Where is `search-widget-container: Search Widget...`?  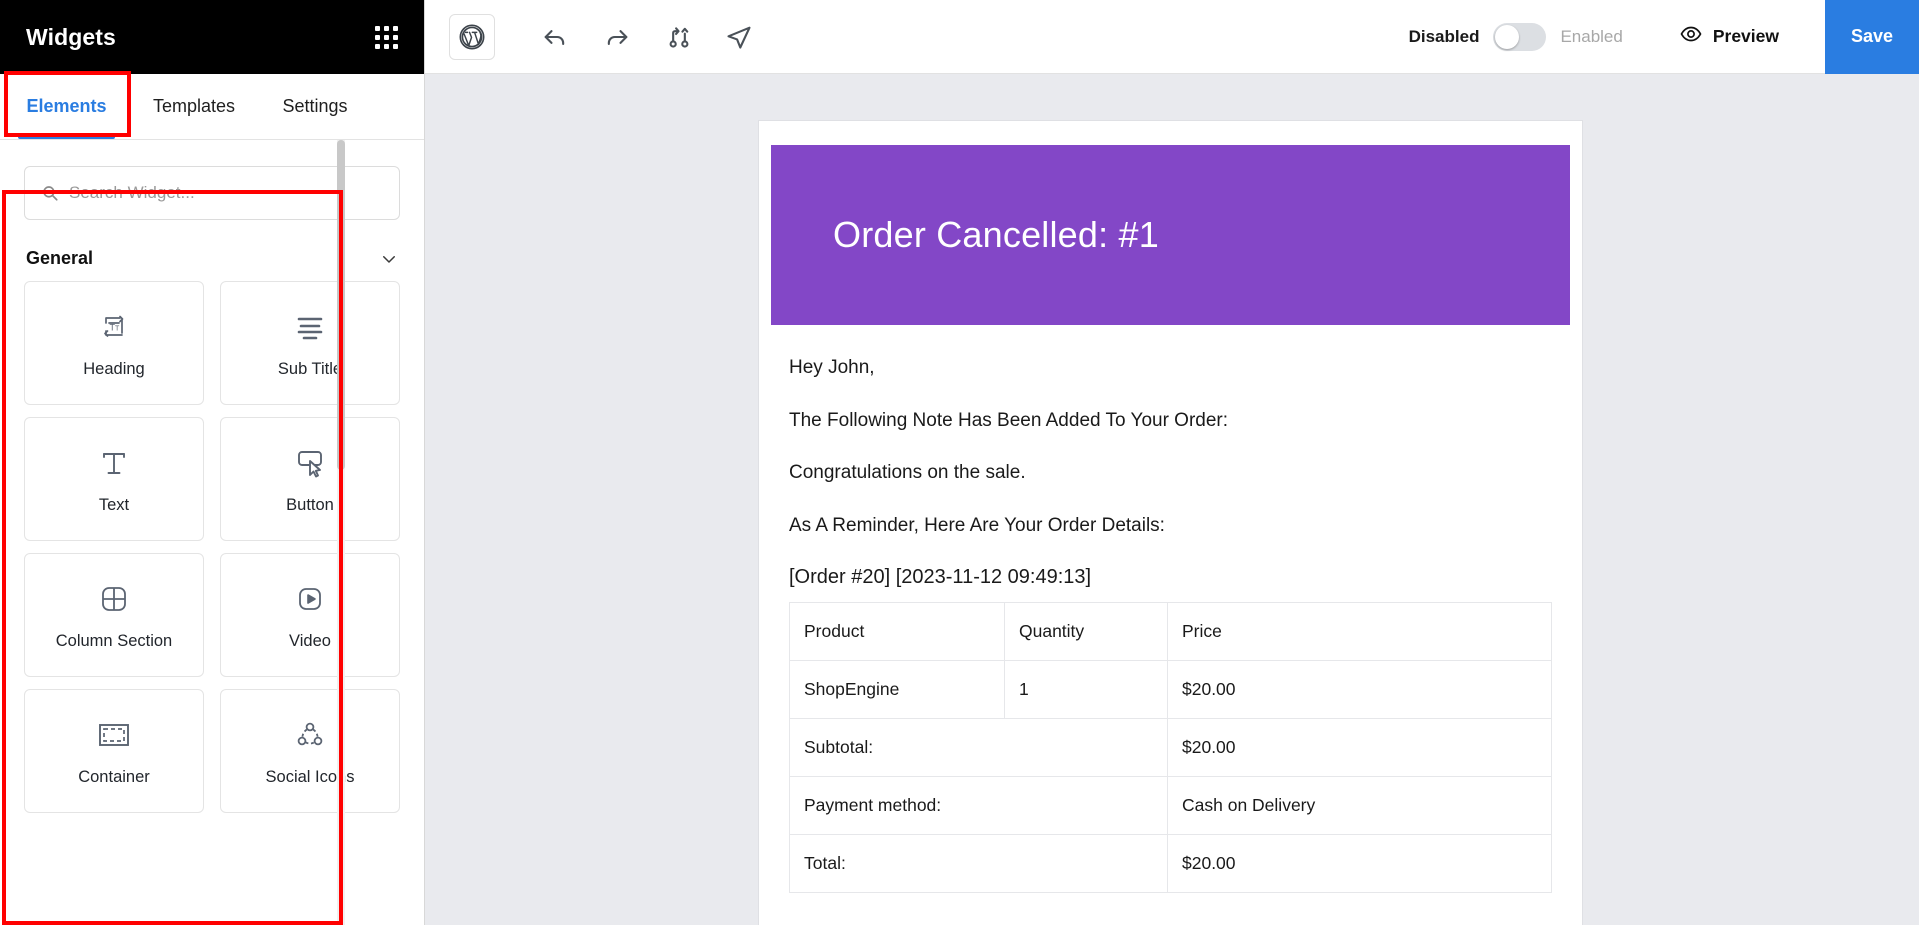 search-widget-container: Search Widget... is located at coordinates (212, 186).